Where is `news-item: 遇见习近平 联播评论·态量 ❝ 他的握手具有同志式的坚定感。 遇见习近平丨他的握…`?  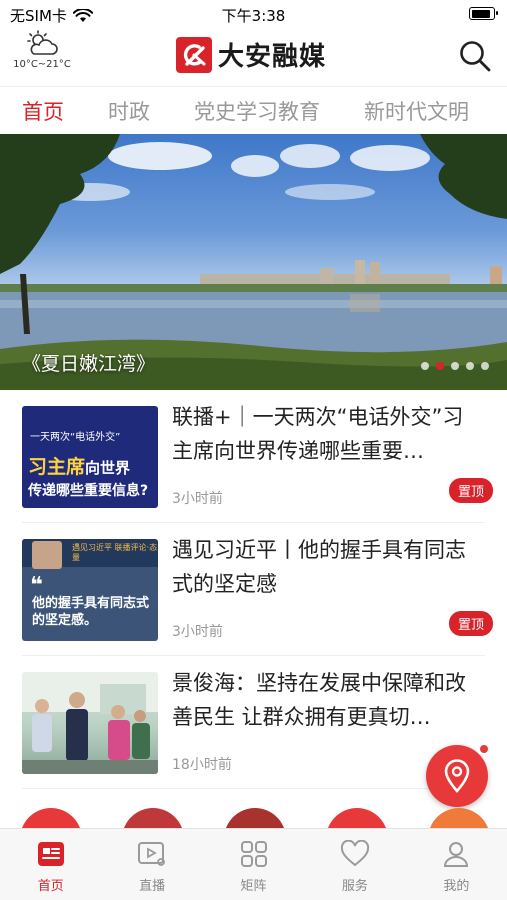 news-item: 遇见习近平 联播评论·态量 ❝ 他的握手具有同志式的坚定感。 遇见习近平丨他的握… is located at coordinates (257, 589).